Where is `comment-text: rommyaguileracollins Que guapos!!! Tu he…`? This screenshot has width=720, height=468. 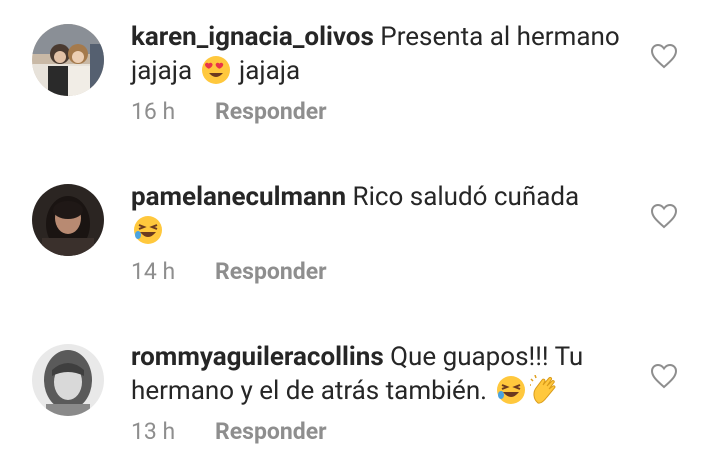
comment-text: rommyaguileracollins Que guapos!!! Tu he… is located at coordinates (380, 374).